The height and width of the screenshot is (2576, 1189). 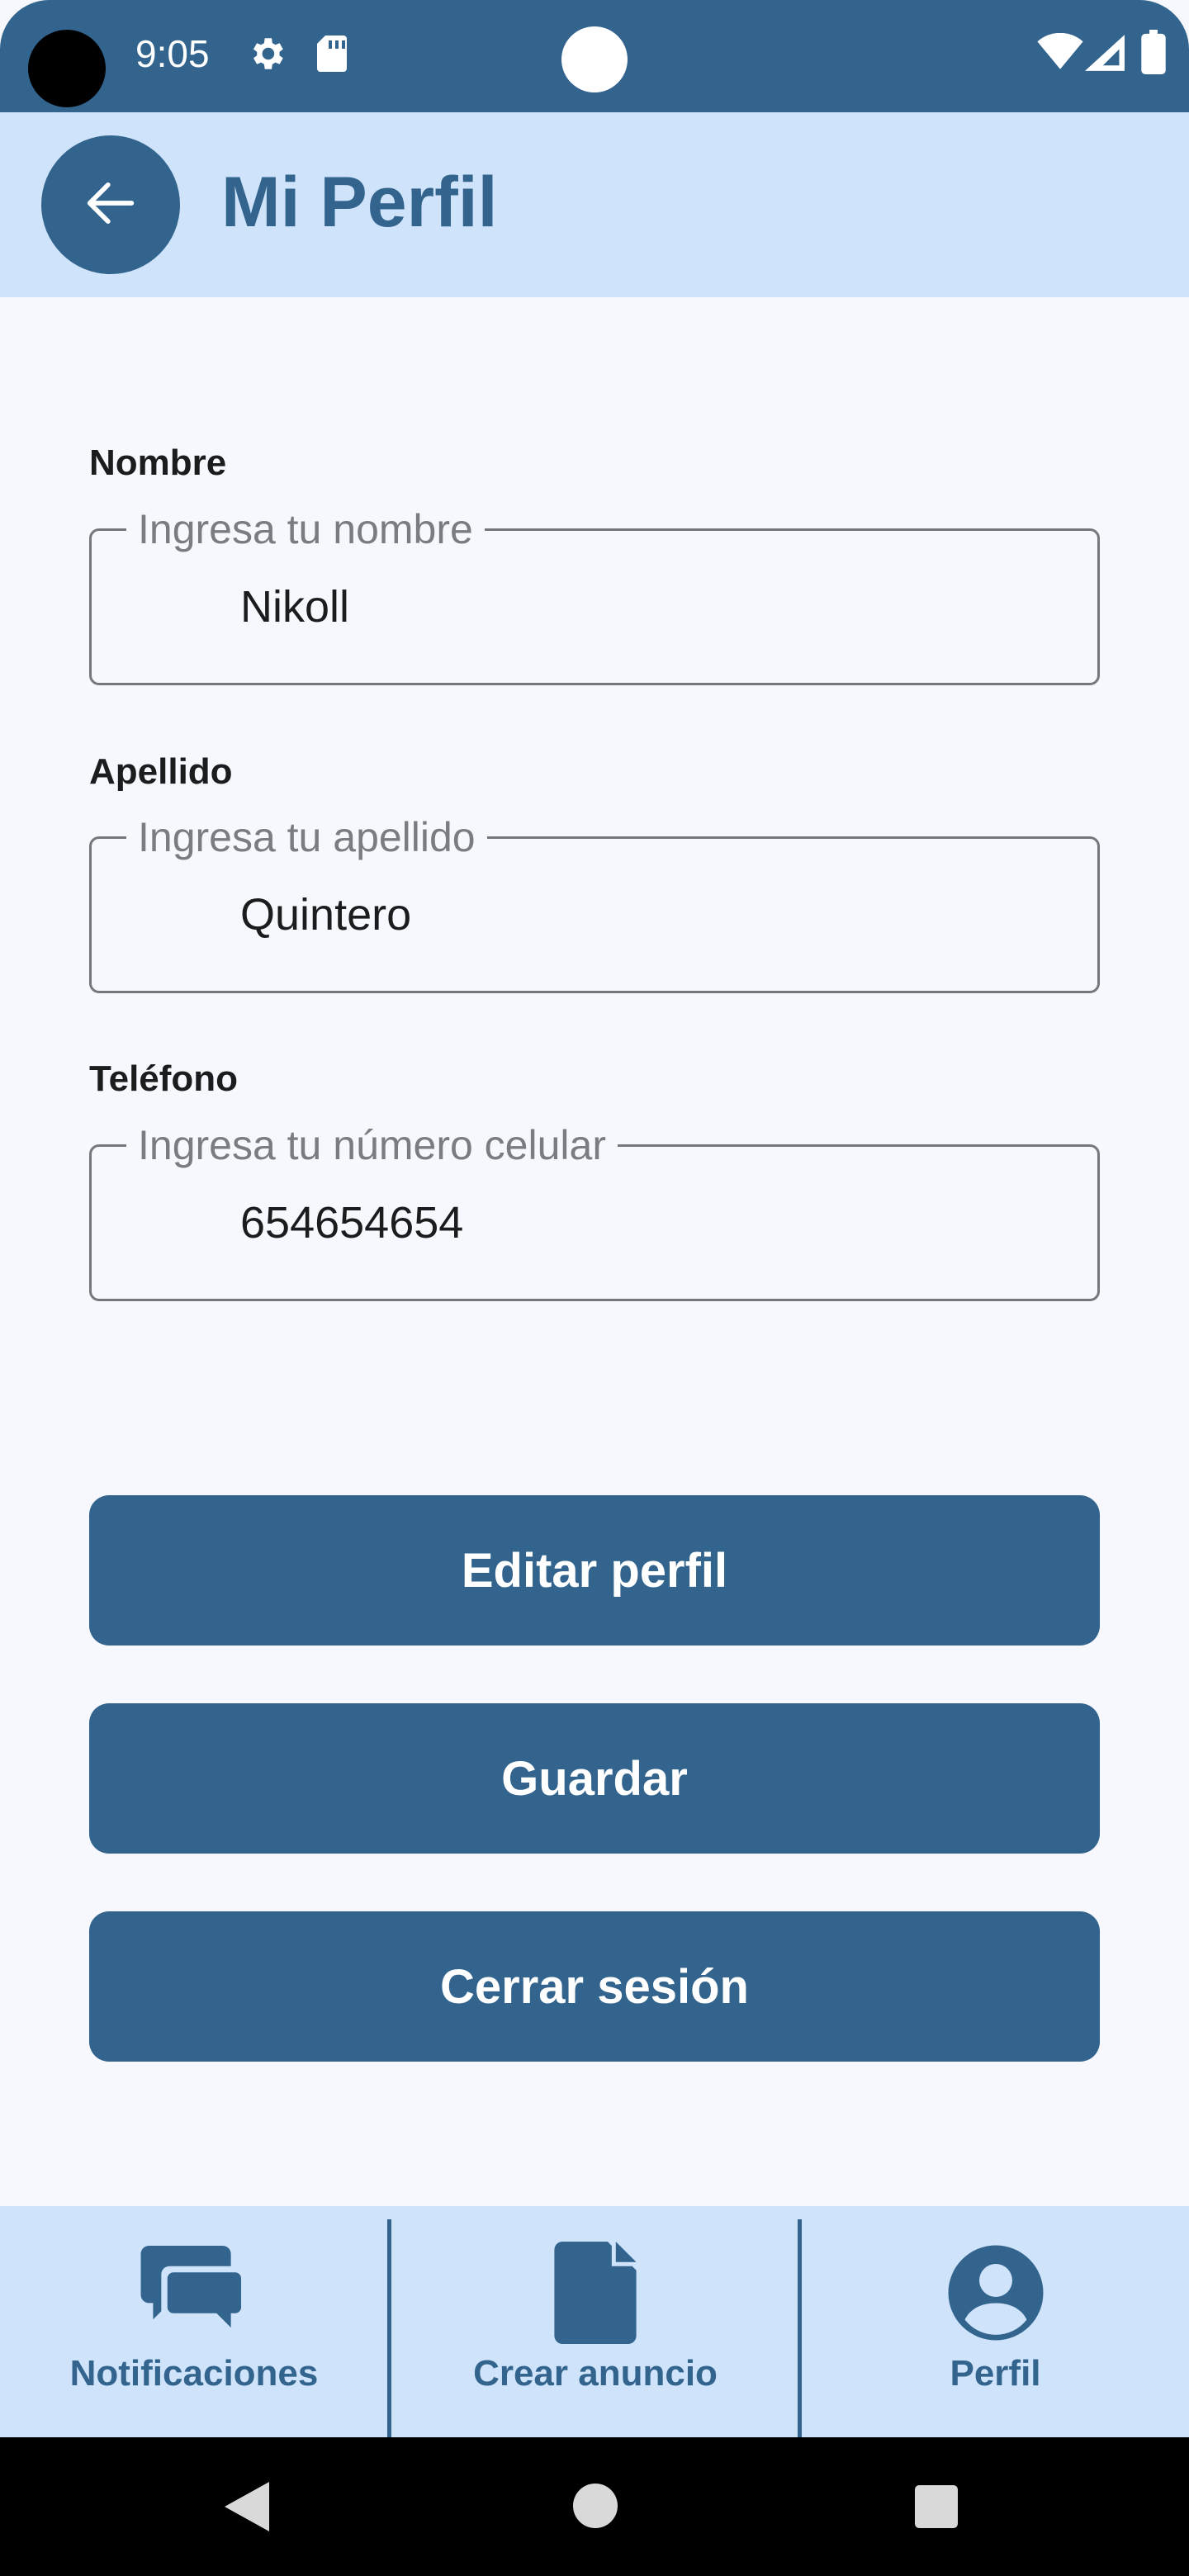 I want to click on camera-indicator, so click(x=594, y=59).